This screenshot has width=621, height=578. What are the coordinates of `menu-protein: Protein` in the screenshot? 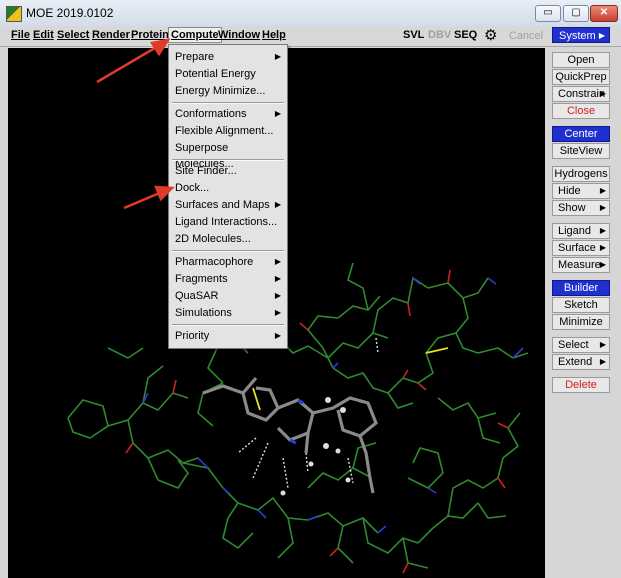 It's located at (150, 35).